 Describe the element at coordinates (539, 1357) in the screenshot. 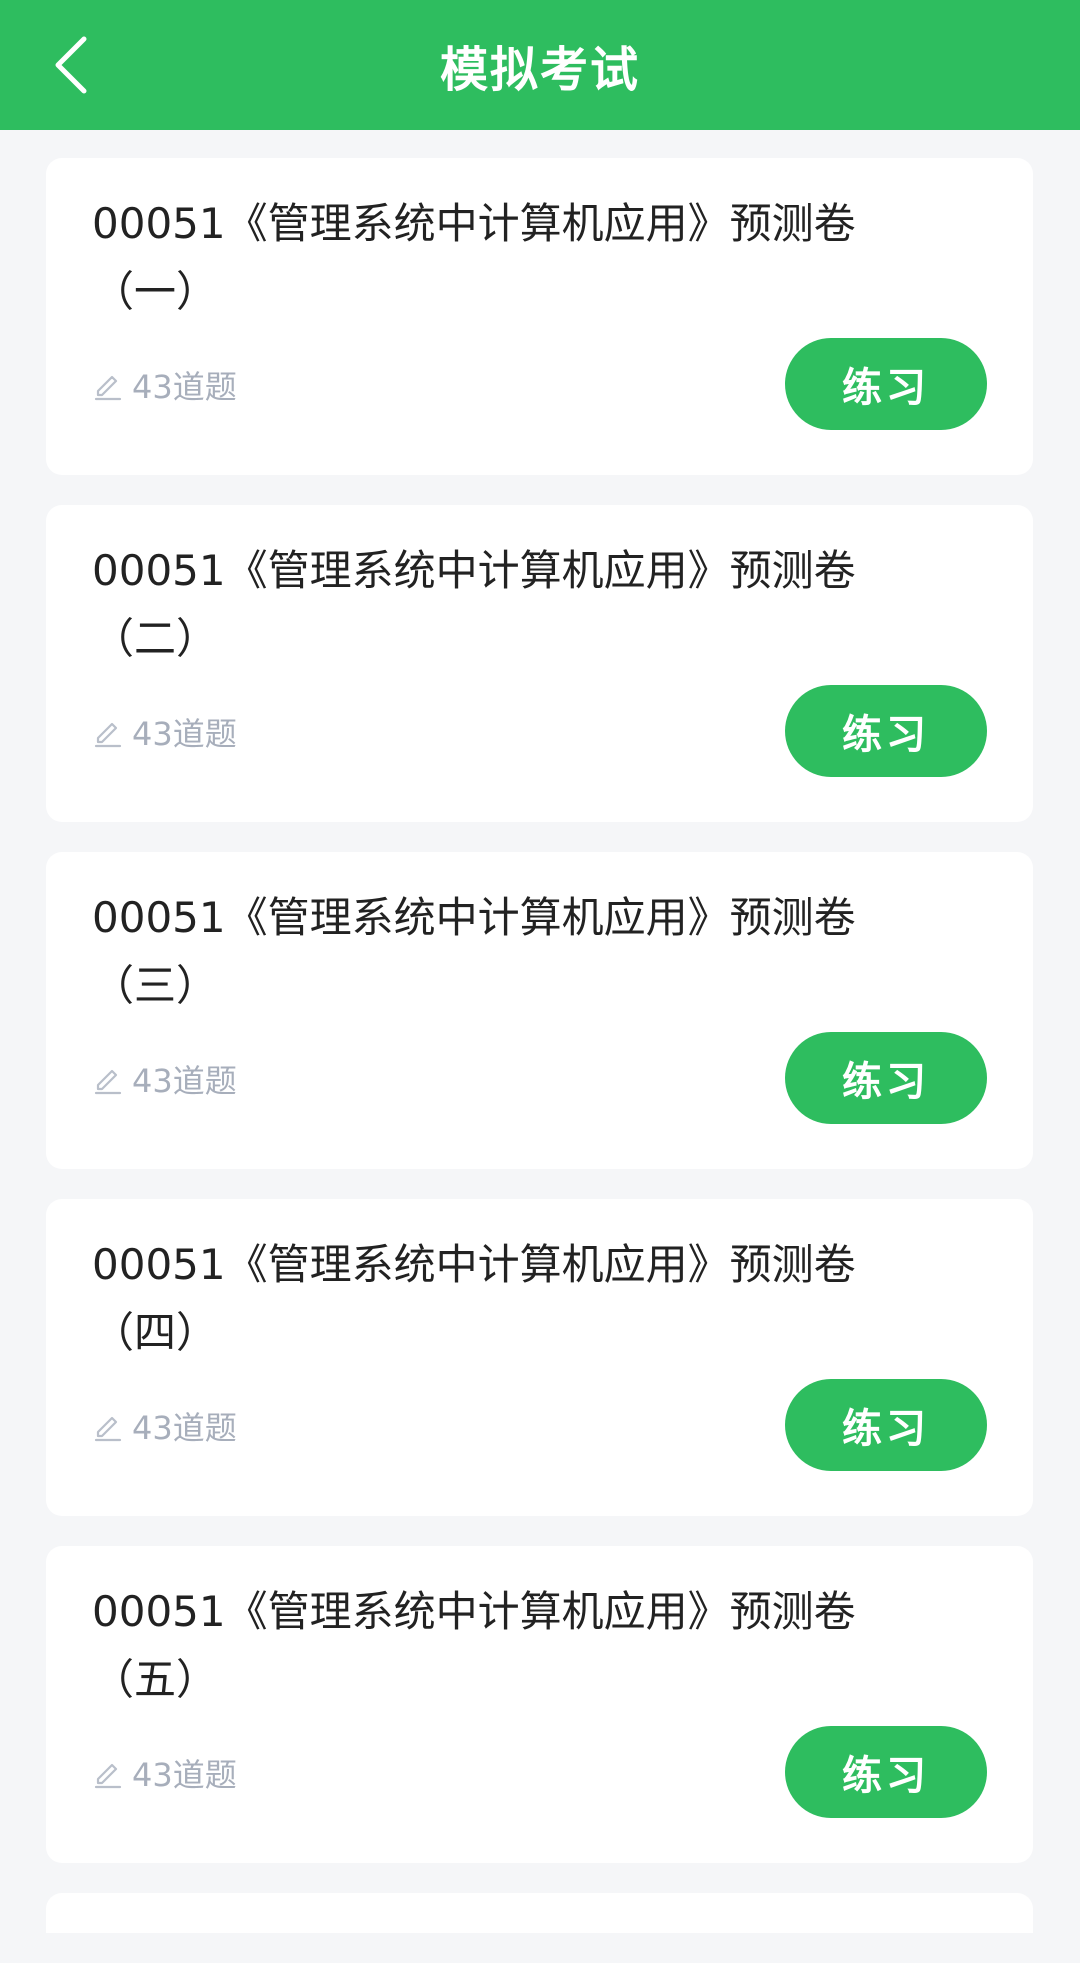

I see `exam-paper-card: 00051《管理系统中计算机应用》预测卷（四） 43道题 练习` at that location.